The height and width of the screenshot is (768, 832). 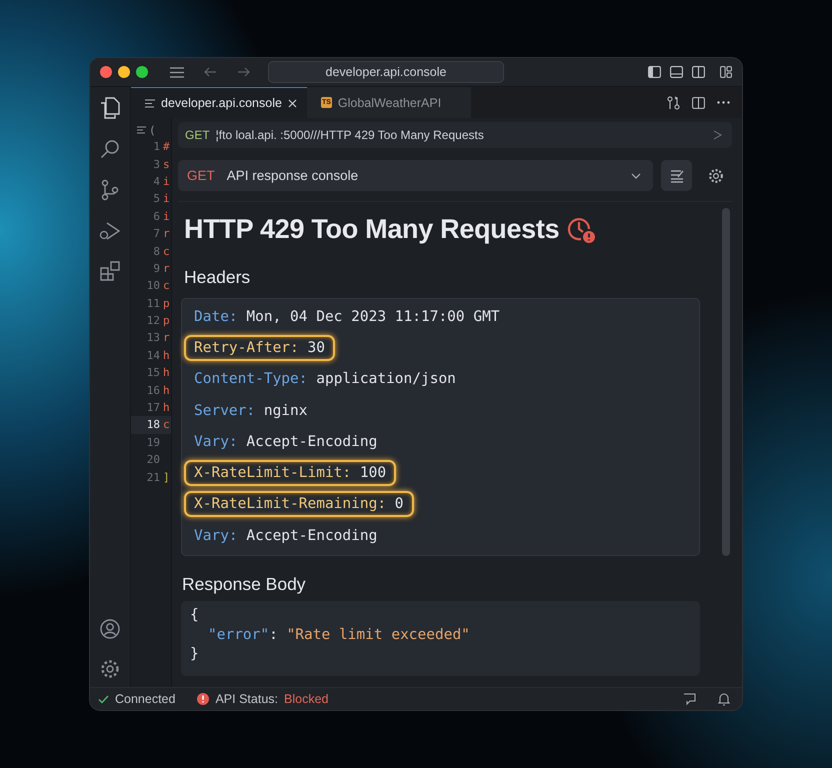 I want to click on header-line: Date: Mon, 04 Dec 2023 11:17:00 GMT, so click(x=347, y=317).